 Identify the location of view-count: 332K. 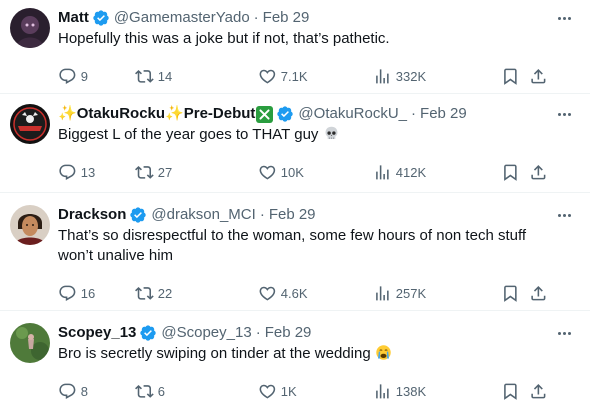
(411, 76).